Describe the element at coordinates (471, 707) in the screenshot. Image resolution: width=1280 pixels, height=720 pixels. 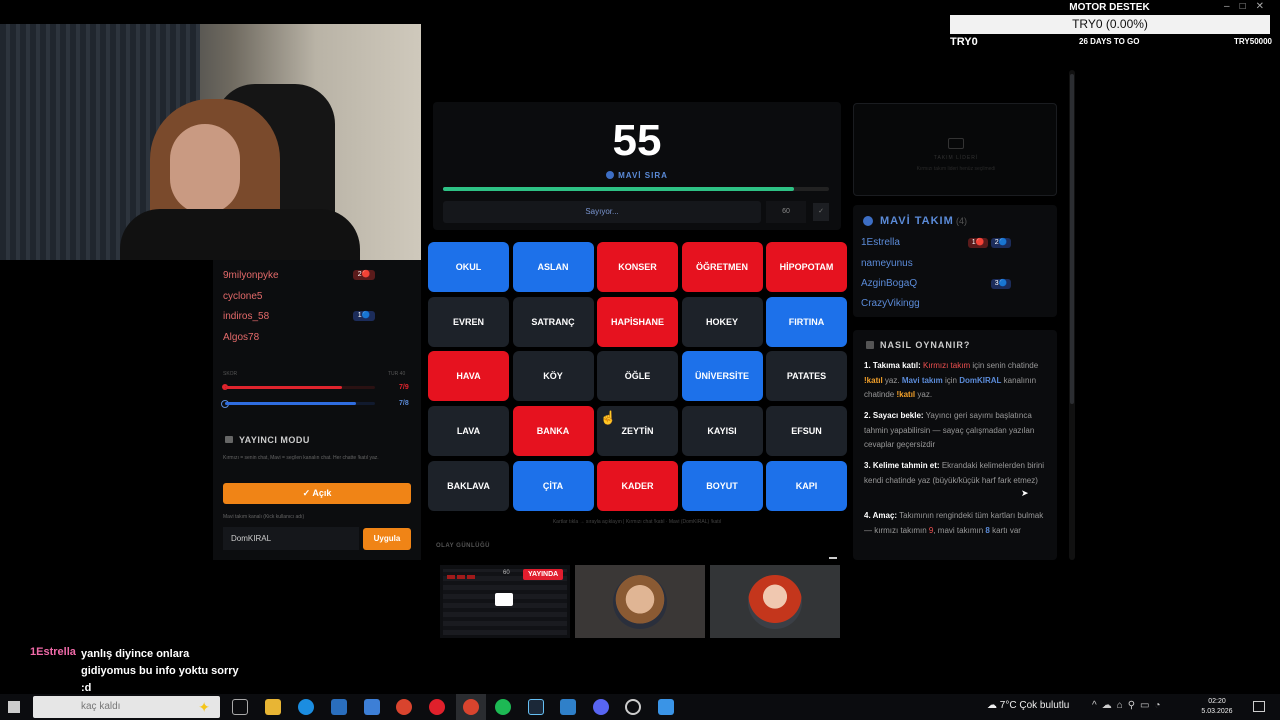
I see `chrome-active-icon` at that location.